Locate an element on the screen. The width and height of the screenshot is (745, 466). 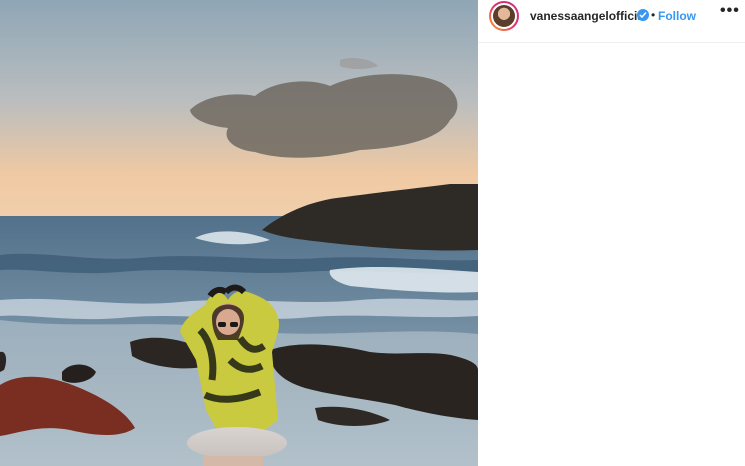
avatar is located at coordinates (504, 16).